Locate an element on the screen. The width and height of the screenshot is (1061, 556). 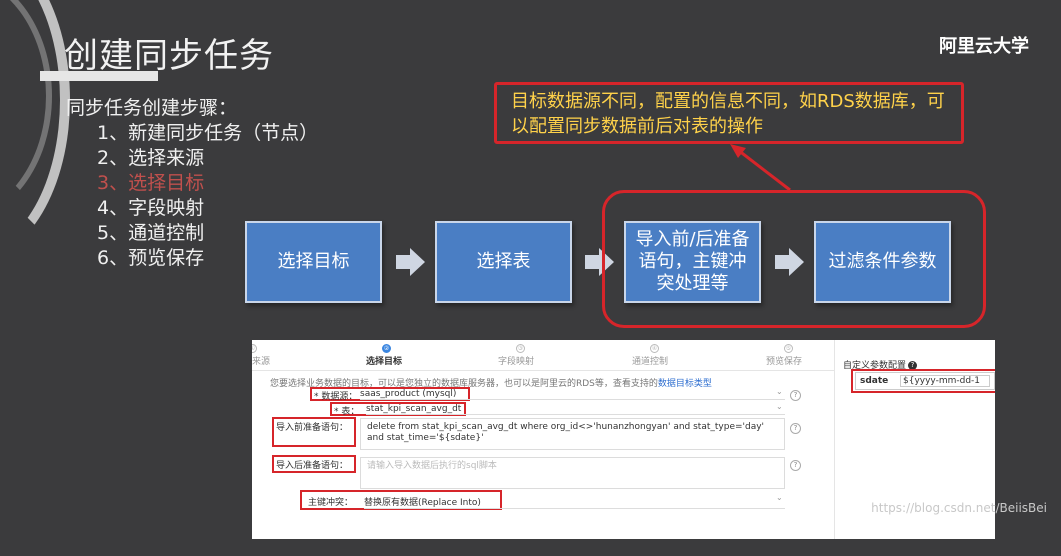
tab-step-icon: ⑤ is located at coordinates (788, 348).